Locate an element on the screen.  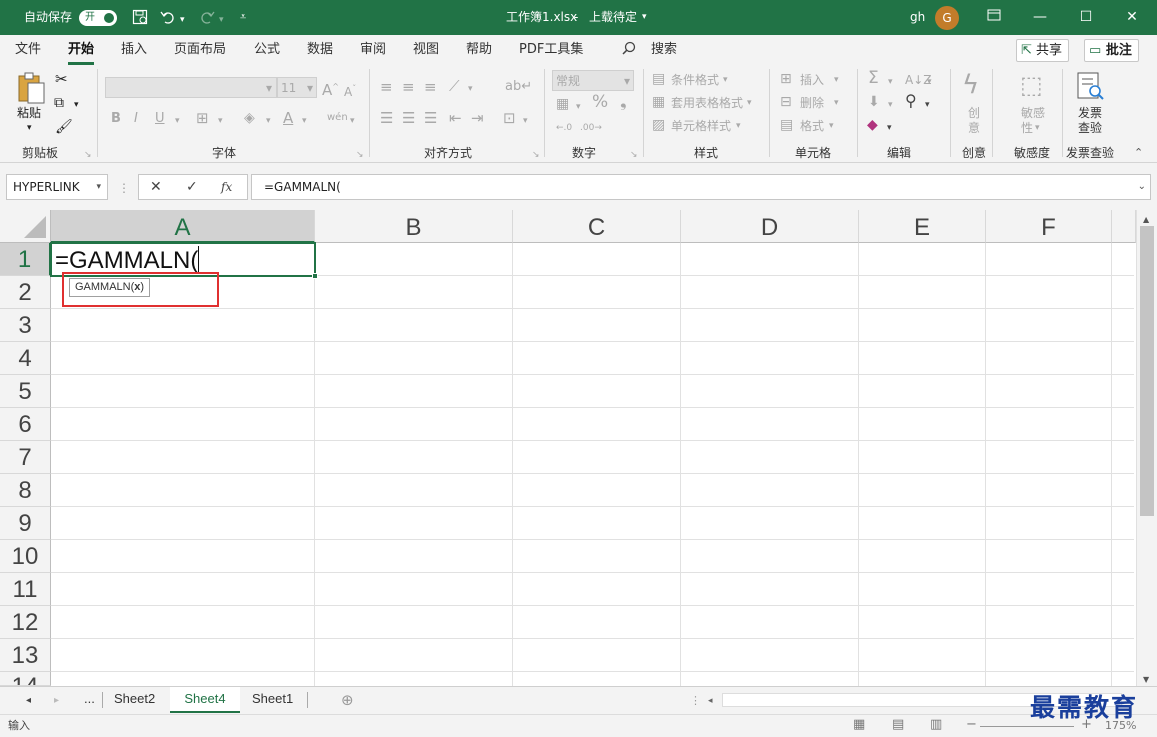
fill-handle is located at coordinates (315, 276).